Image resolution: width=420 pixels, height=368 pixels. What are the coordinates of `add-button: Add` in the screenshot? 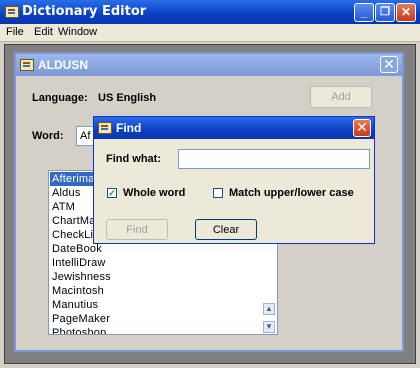 It's located at (341, 97).